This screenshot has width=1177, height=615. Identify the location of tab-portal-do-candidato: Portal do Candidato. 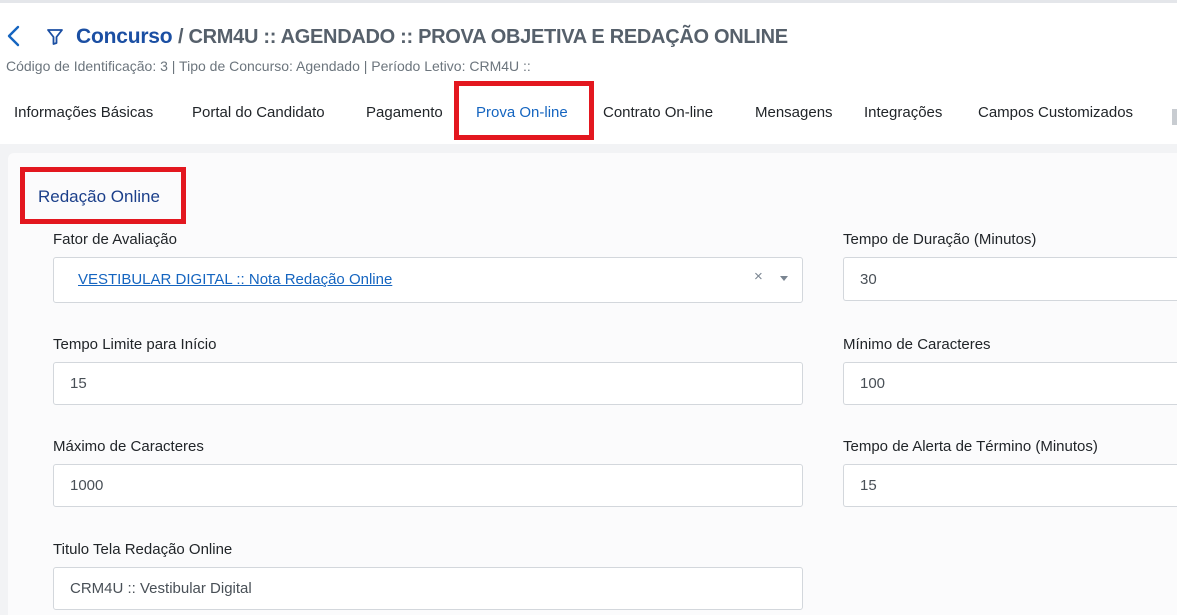
(258, 112).